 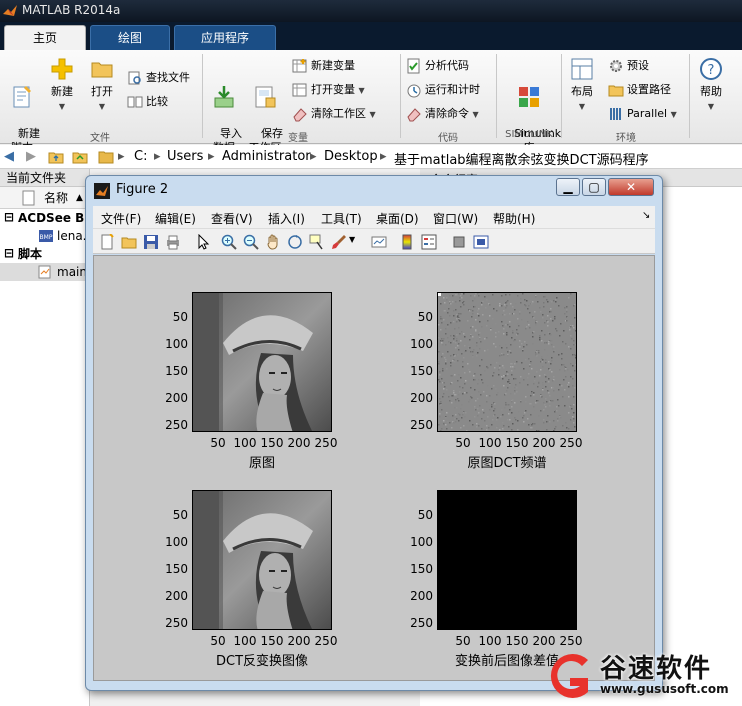 What do you see at coordinates (646, 215) in the screenshot?
I see `dock-arrow-icon: ↘` at bounding box center [646, 215].